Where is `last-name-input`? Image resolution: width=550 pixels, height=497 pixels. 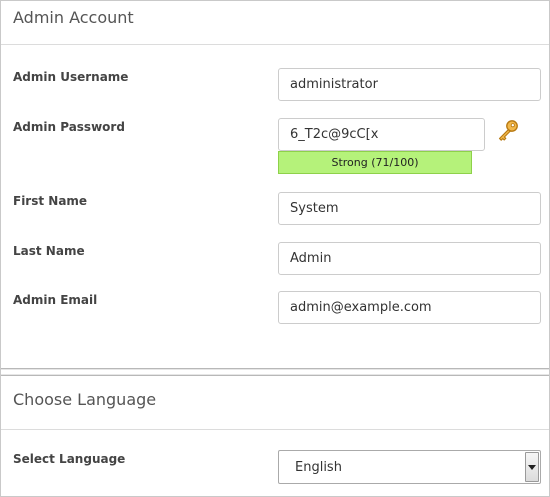
last-name-input is located at coordinates (409, 258).